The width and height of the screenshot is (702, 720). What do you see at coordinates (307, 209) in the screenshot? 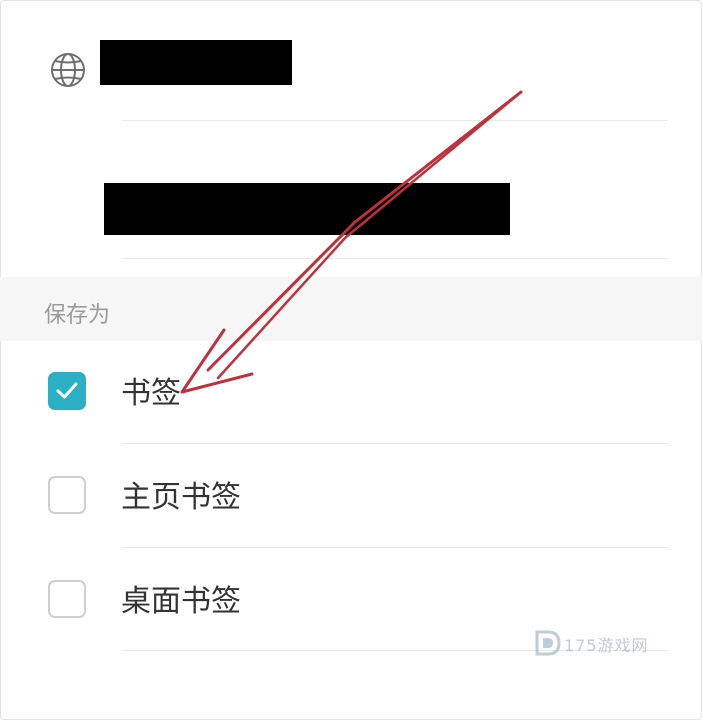
I see `bookmark-url-field` at bounding box center [307, 209].